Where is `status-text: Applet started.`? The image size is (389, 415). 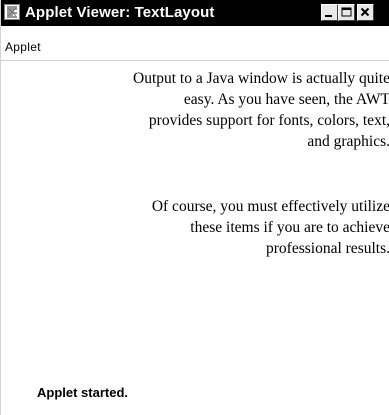 status-text: Applet started. is located at coordinates (83, 392).